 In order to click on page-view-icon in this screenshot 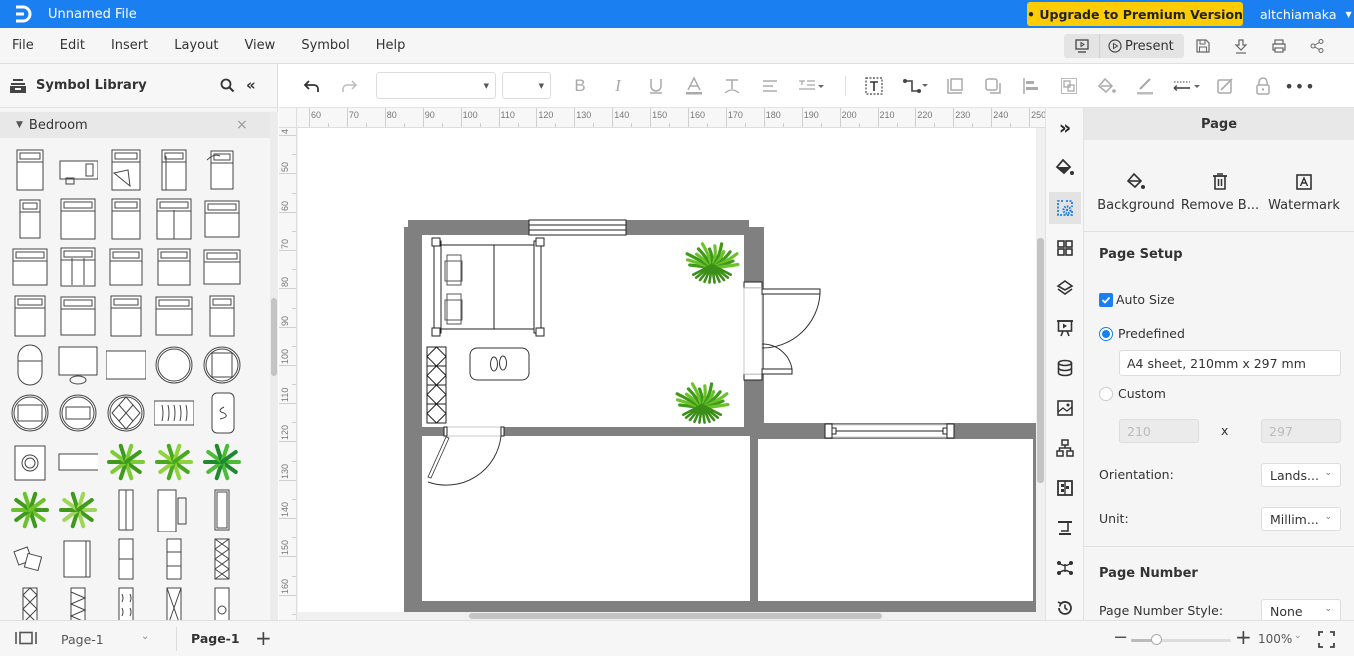, I will do `click(26, 639)`.